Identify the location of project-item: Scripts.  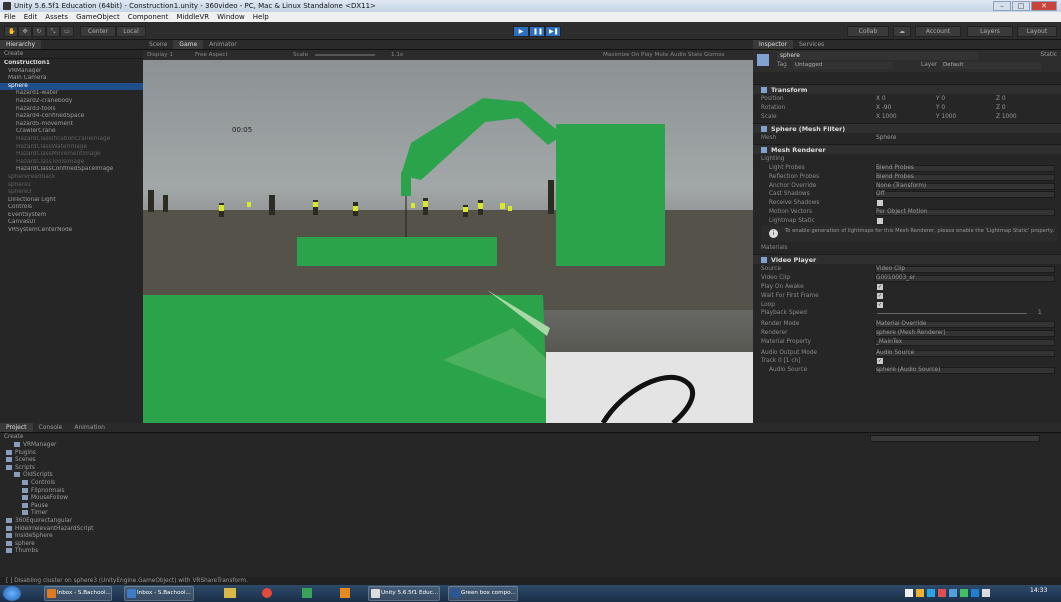
(531, 468).